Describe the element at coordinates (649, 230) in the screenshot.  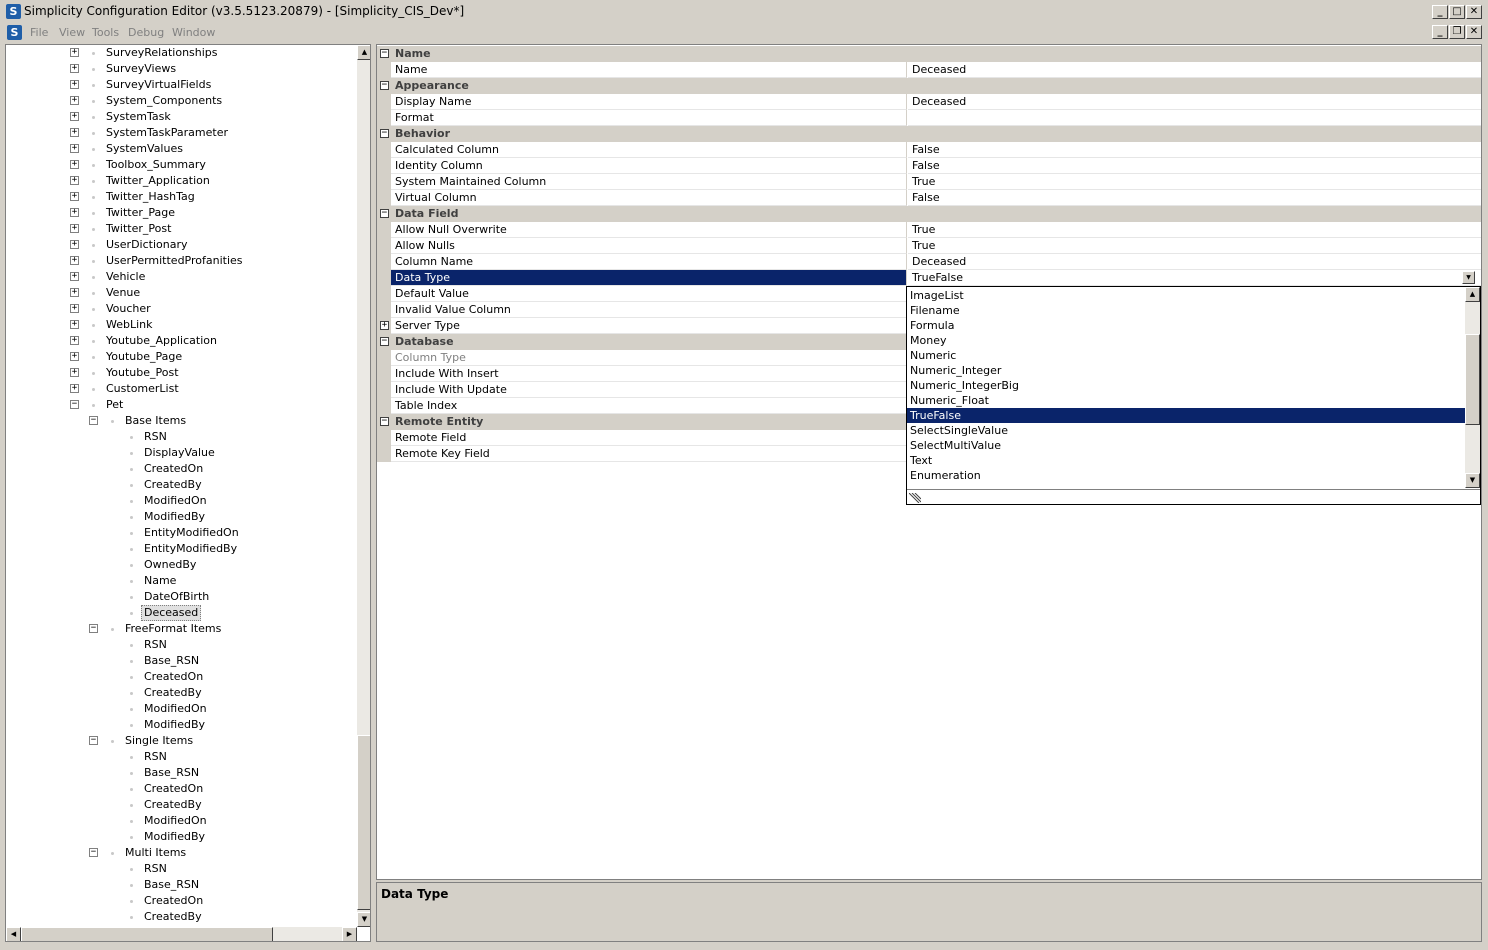
I see `property-name: Allow Null Overwrite` at that location.